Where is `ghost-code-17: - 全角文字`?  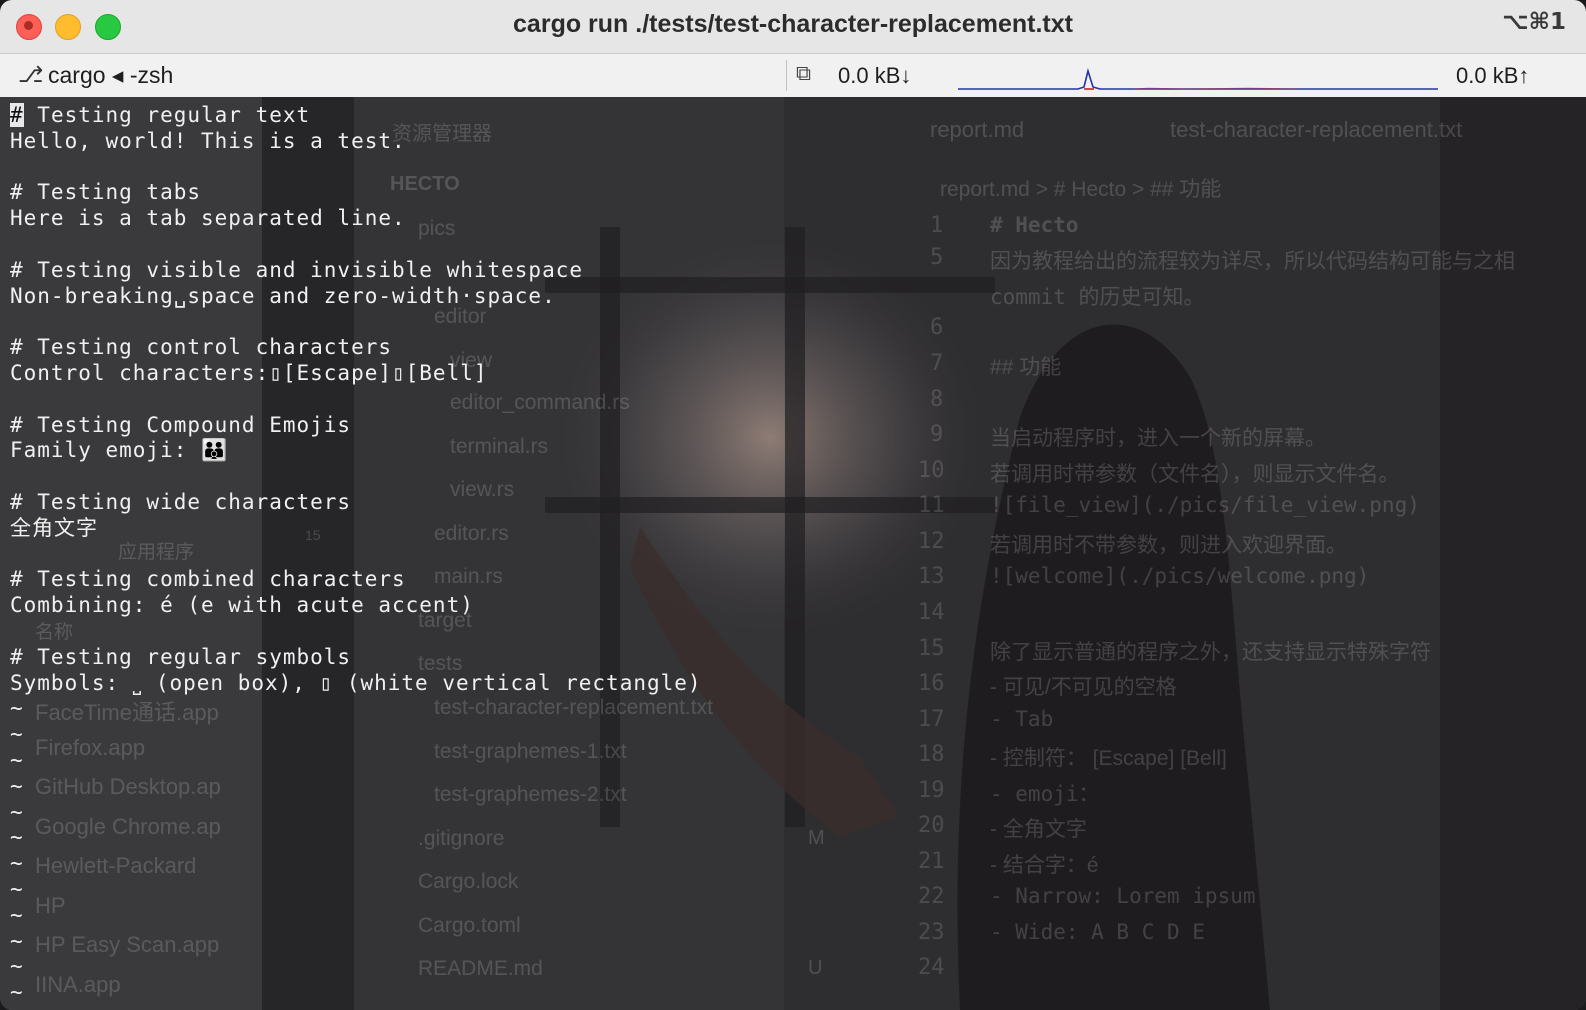
ghost-code-17: - 全角文字 is located at coordinates (1038, 829).